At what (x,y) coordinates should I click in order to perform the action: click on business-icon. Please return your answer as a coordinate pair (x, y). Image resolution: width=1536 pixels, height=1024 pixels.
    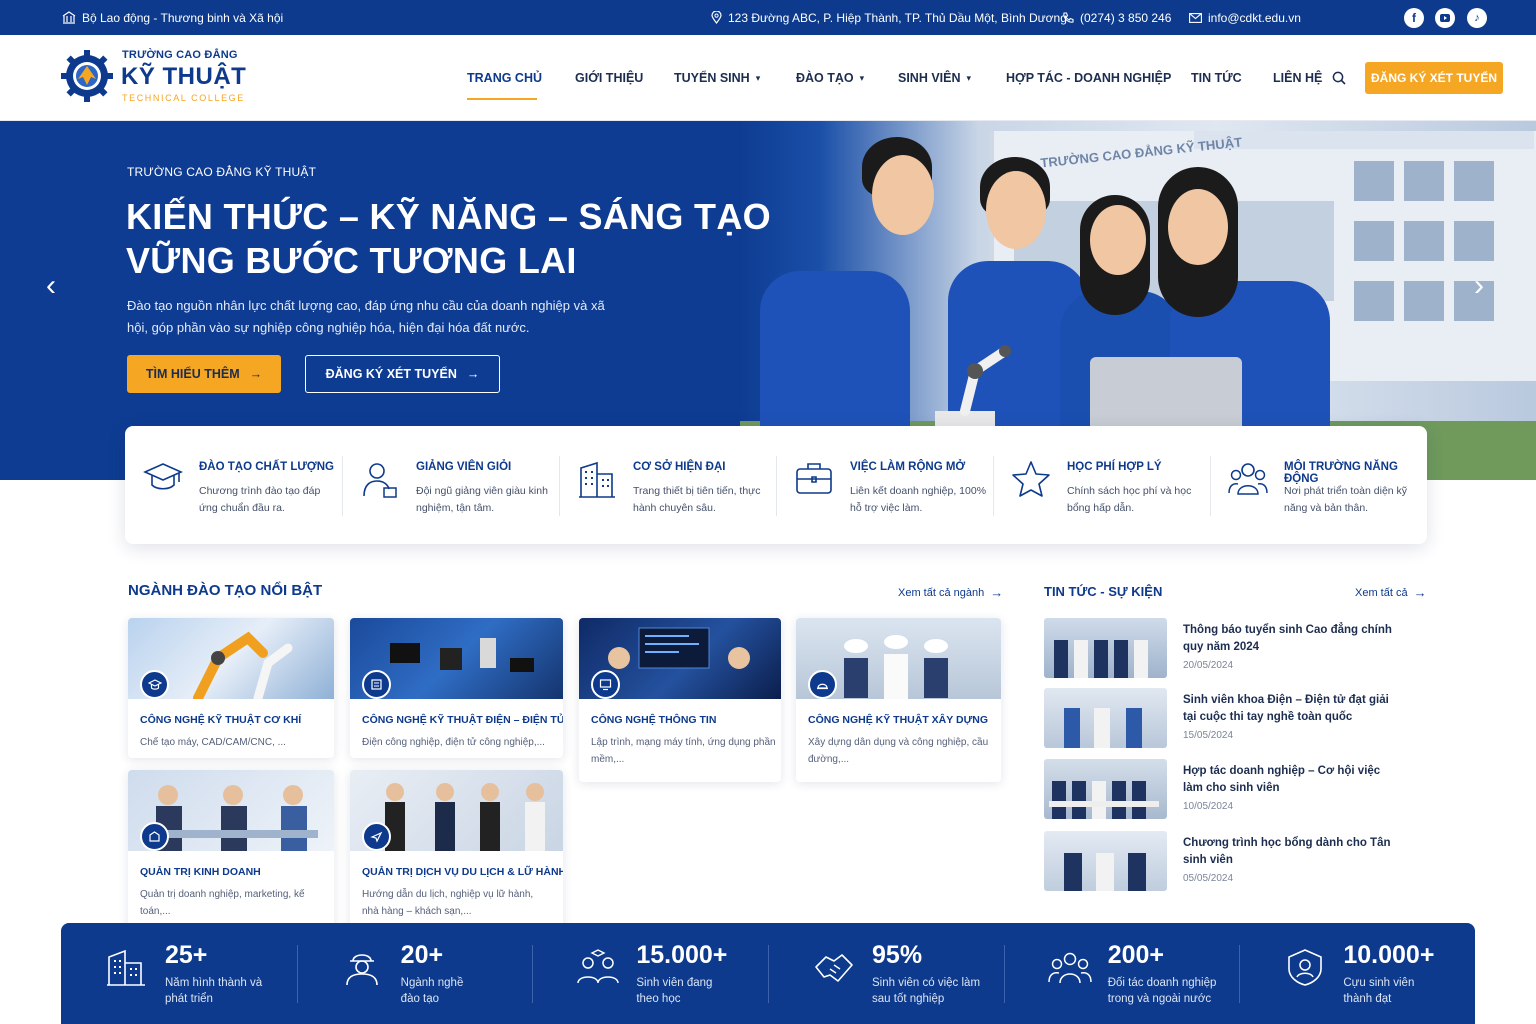
    Looking at the image, I should click on (154, 836).